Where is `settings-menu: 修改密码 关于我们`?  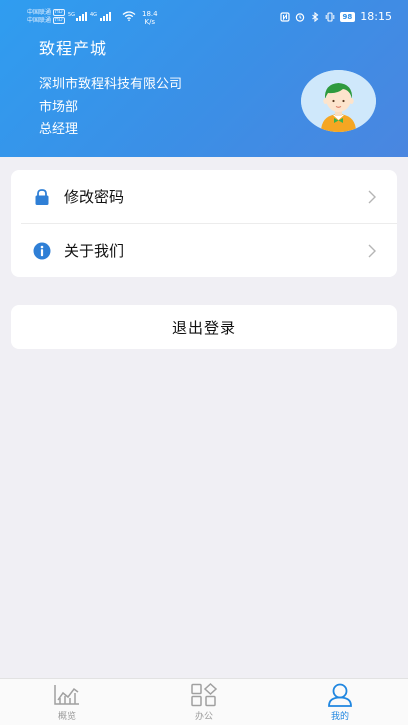
settings-menu: 修改密码 关于我们 is located at coordinates (204, 223).